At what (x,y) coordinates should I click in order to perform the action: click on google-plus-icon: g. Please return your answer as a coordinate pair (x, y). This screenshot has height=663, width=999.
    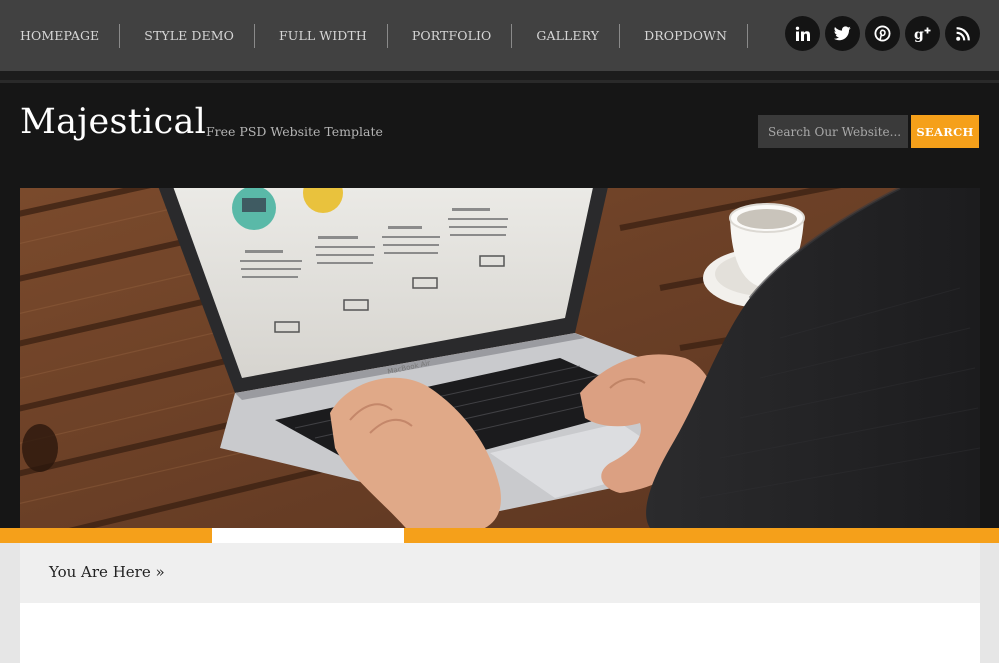
    Looking at the image, I should click on (922, 34).